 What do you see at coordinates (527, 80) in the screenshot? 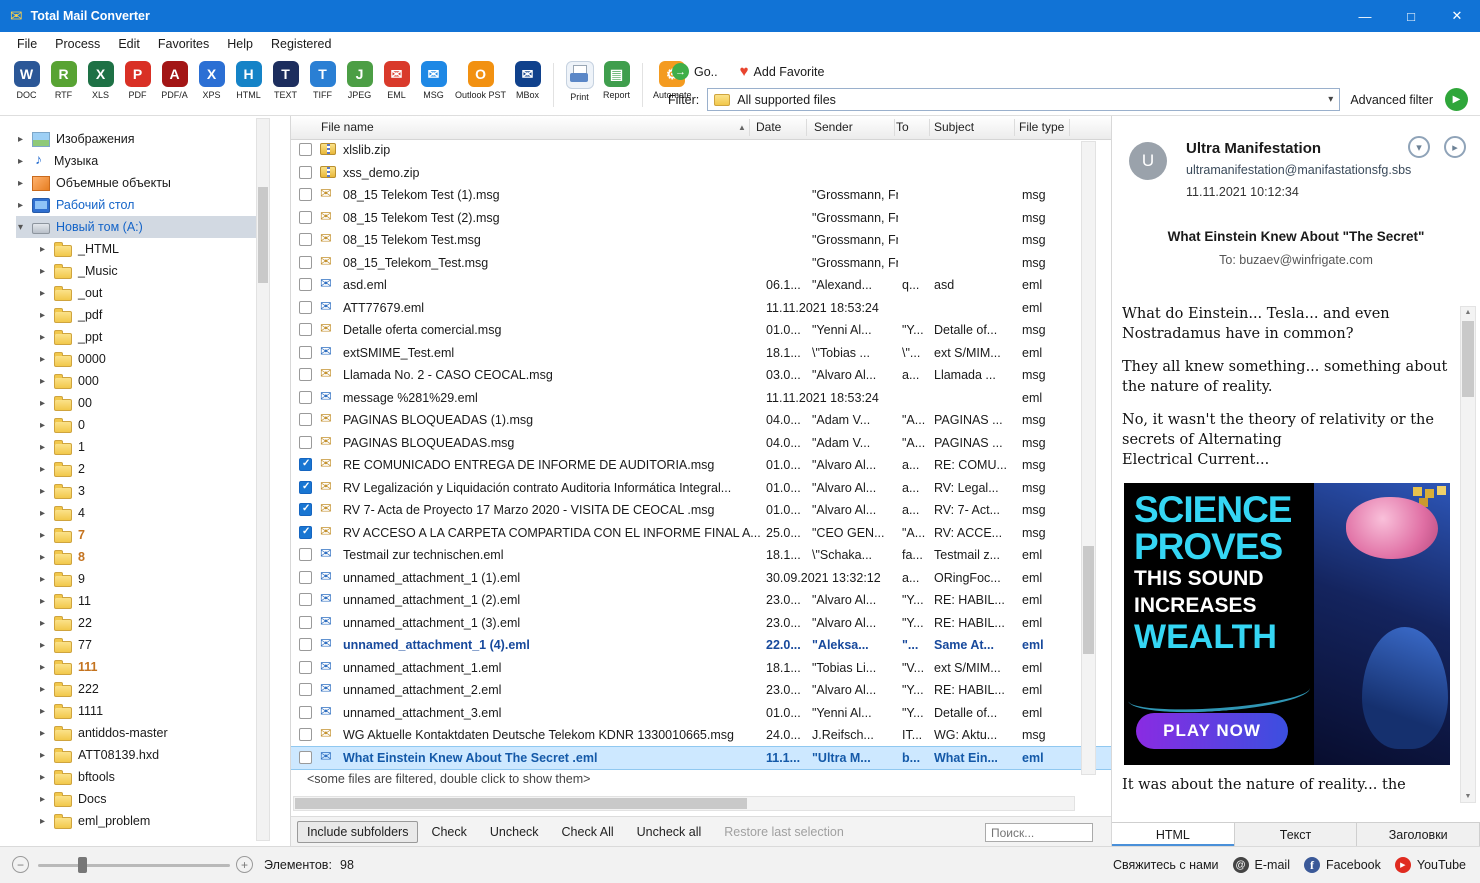
I see `convert-mbox-button: ✉ MBox` at bounding box center [527, 80].